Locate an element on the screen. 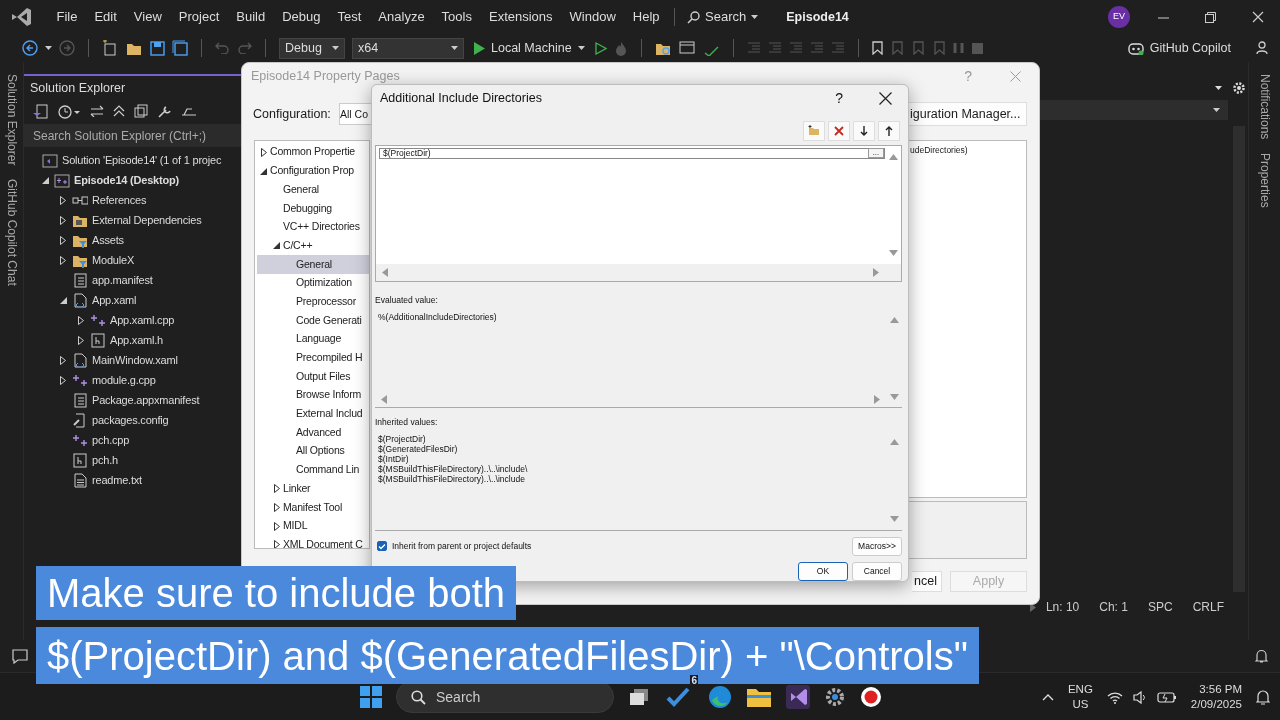 The height and width of the screenshot is (720, 1280). tree-item: External Includ is located at coordinates (313, 414).